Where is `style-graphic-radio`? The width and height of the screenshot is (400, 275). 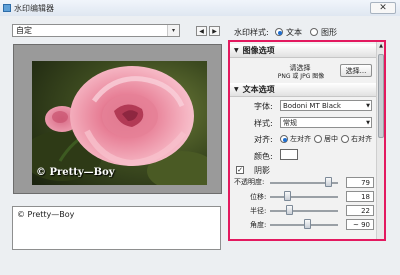 style-graphic-radio is located at coordinates (314, 32).